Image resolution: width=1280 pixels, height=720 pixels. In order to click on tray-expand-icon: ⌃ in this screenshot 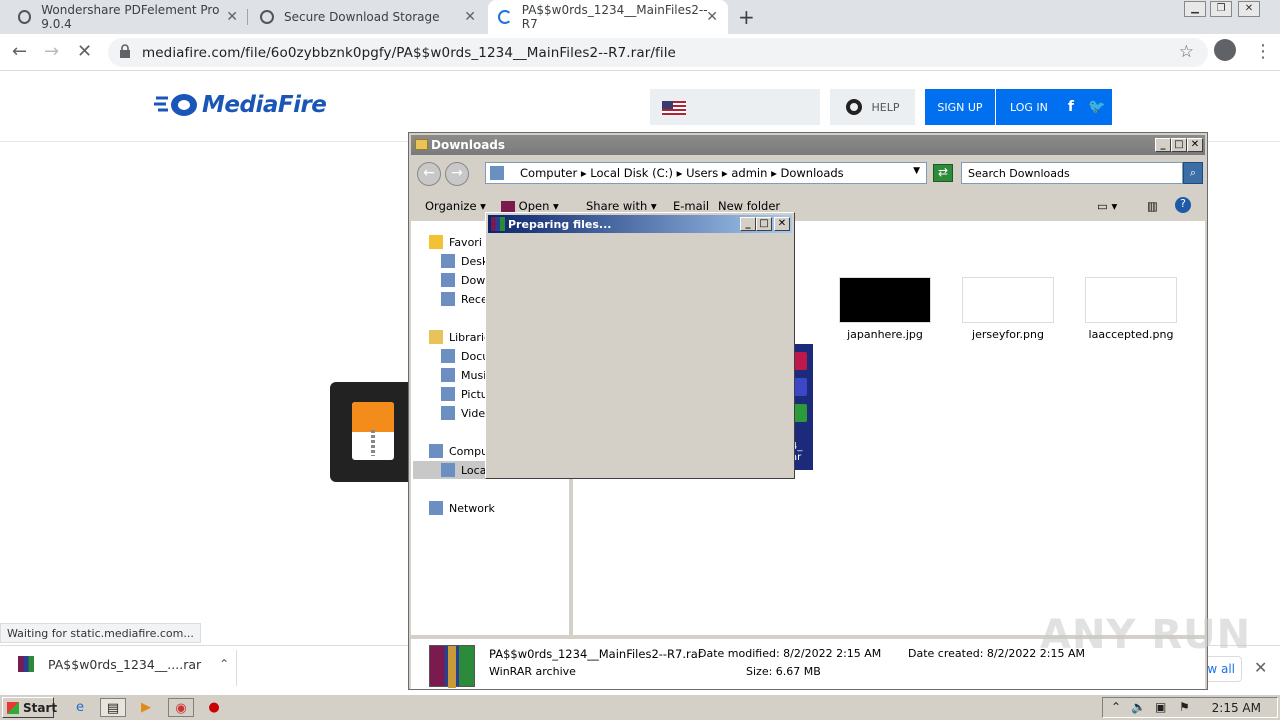, I will do `click(1116, 707)`.